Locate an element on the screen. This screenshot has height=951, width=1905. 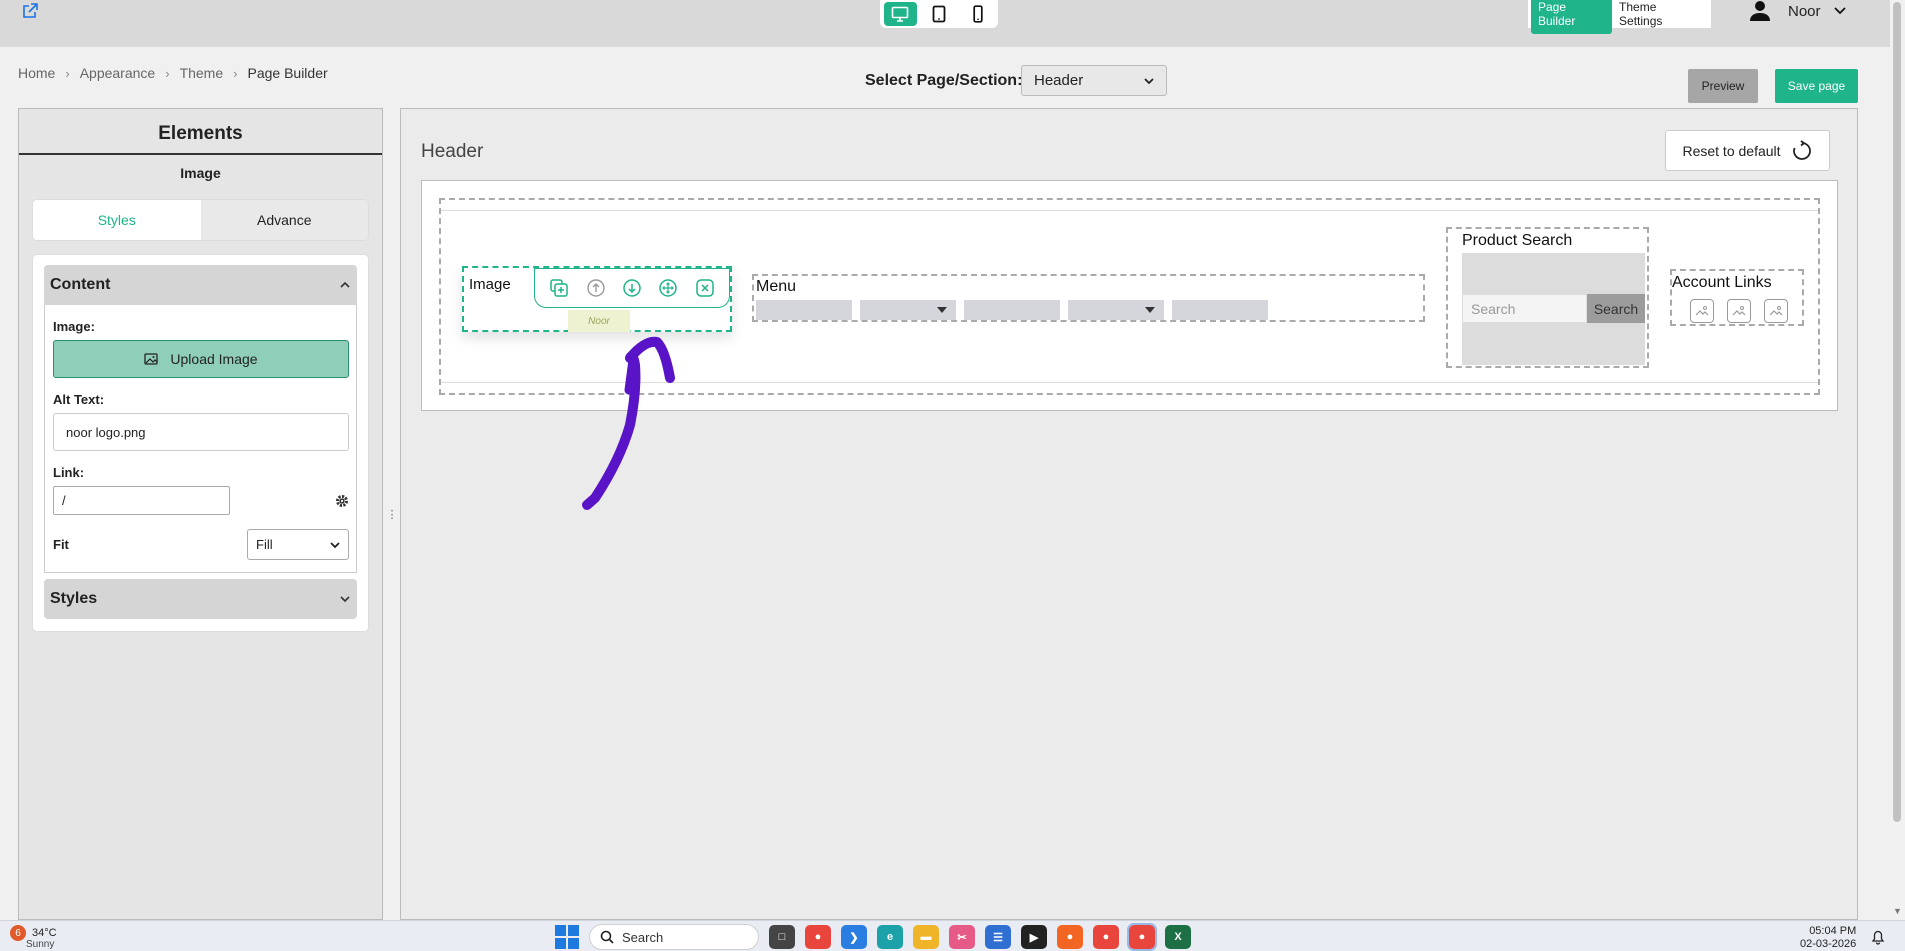
reset-to-default-button: Reset to default is located at coordinates (1747, 150).